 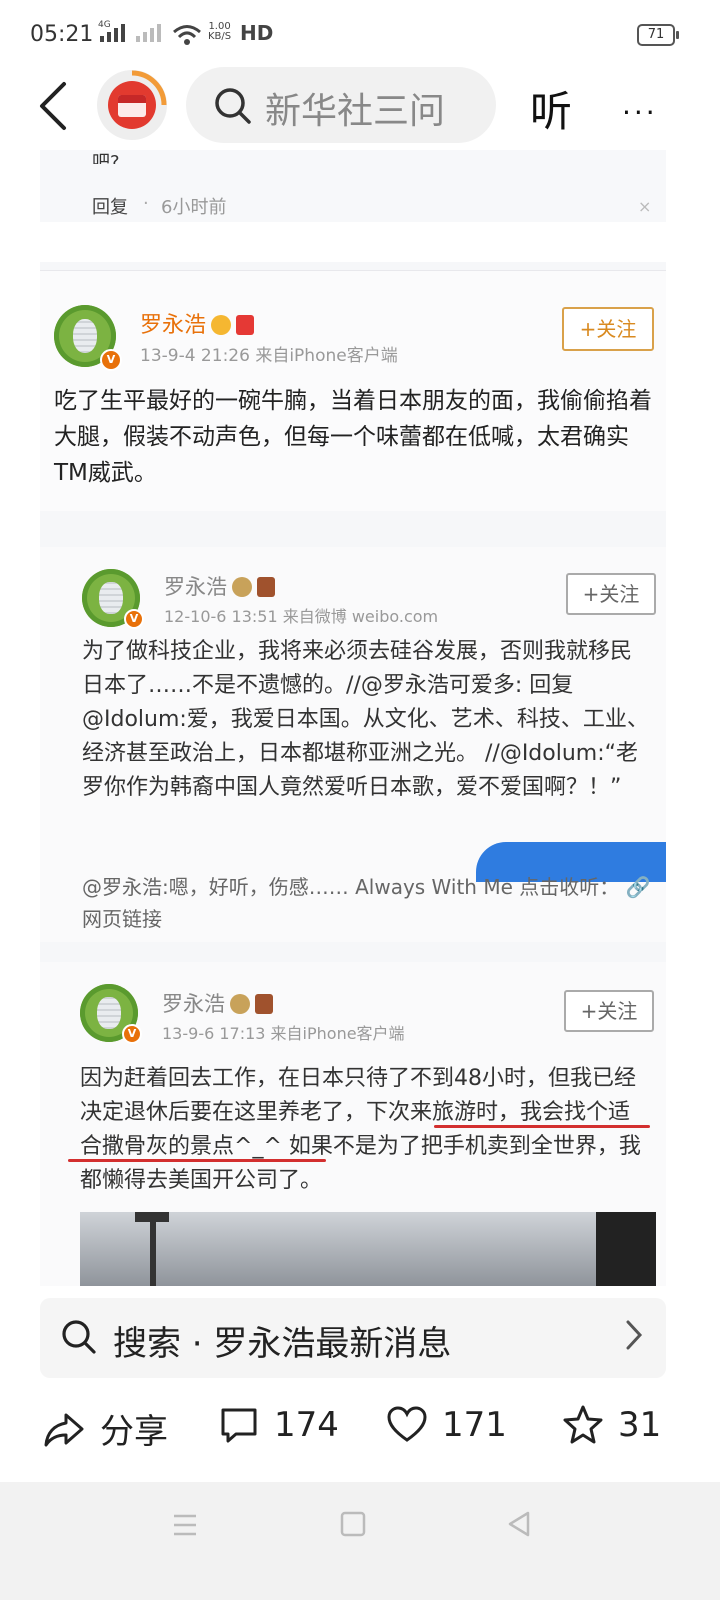 I want to click on link-icon: 🔗, so click(x=638, y=887).